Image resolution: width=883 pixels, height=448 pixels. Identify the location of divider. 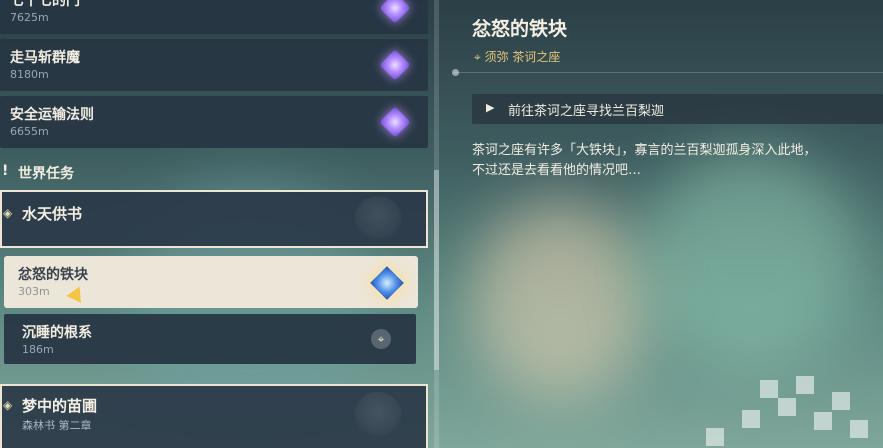
(668, 72).